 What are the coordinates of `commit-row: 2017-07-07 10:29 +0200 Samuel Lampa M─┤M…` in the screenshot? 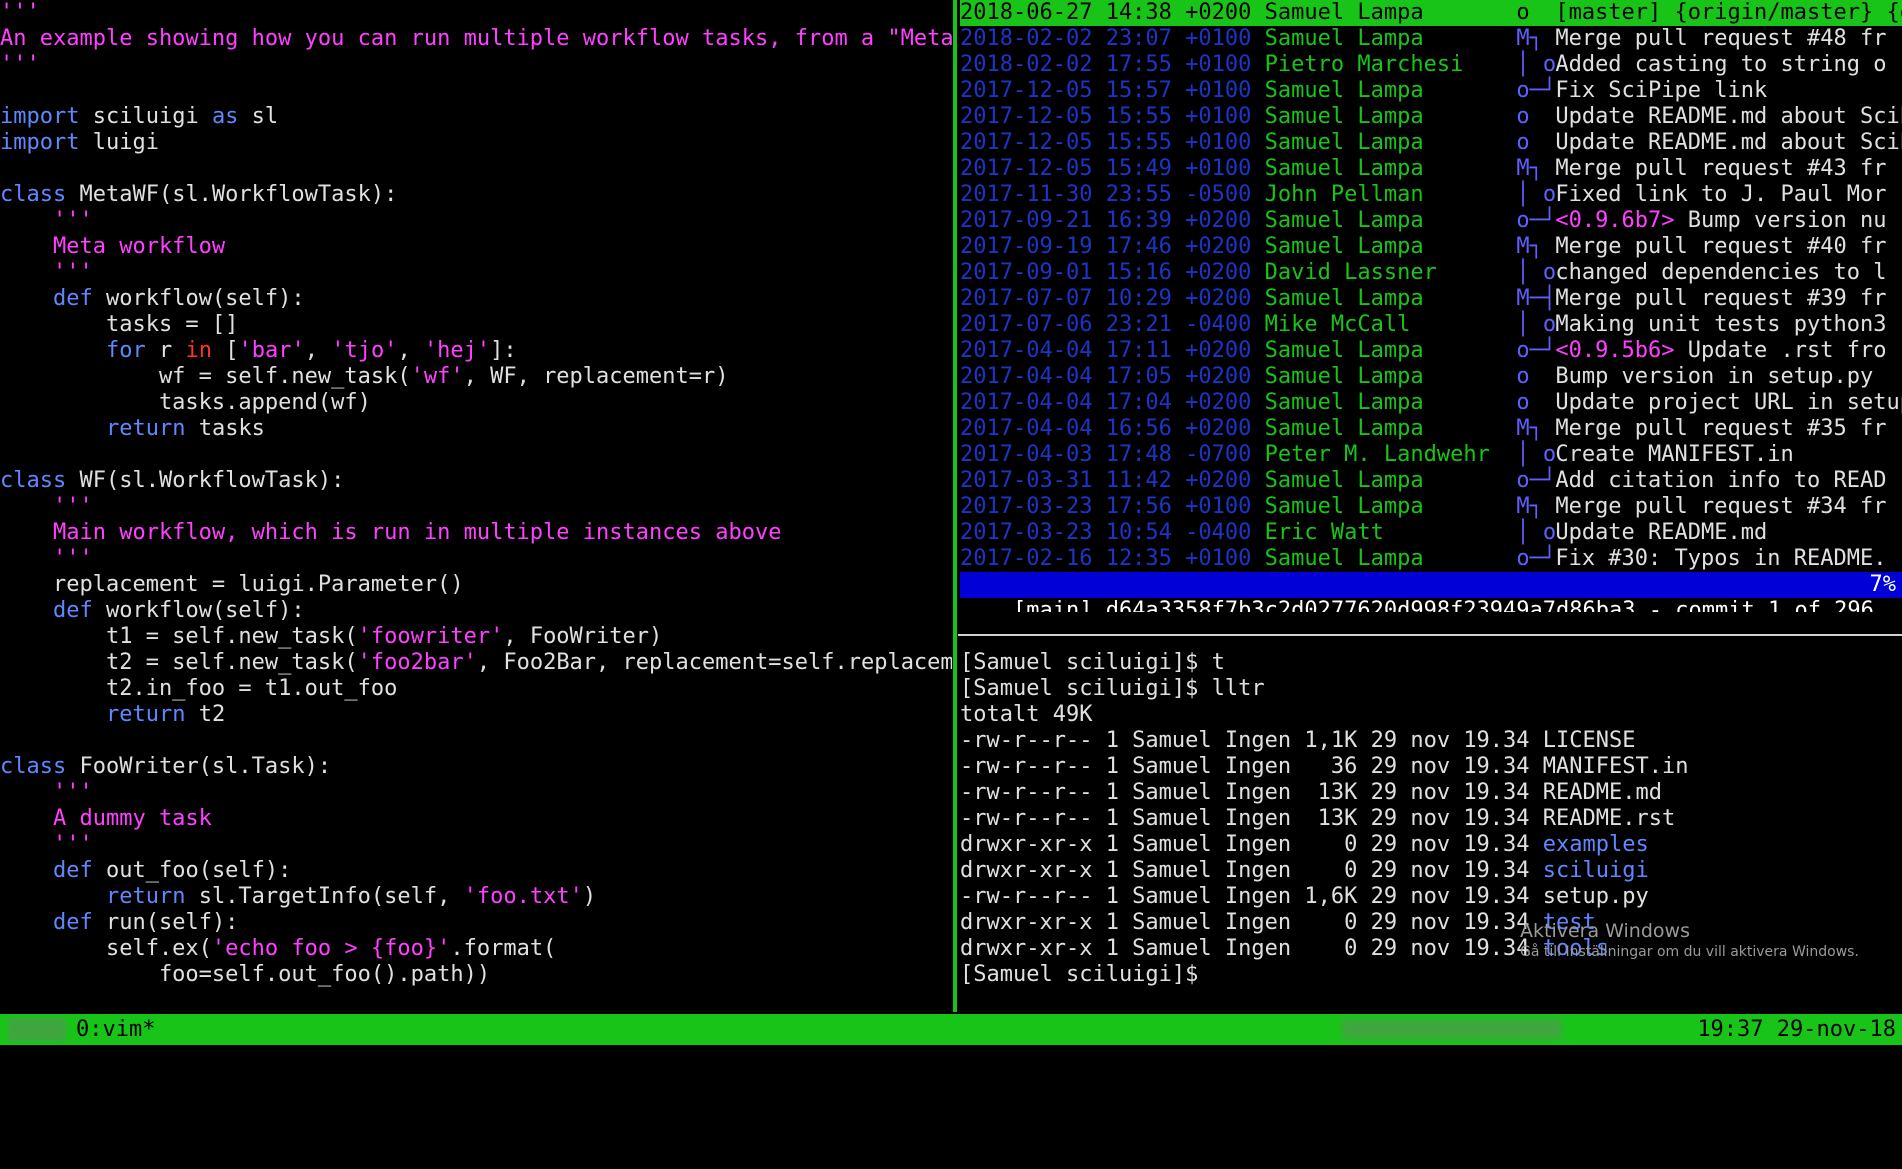 It's located at (1431, 299).